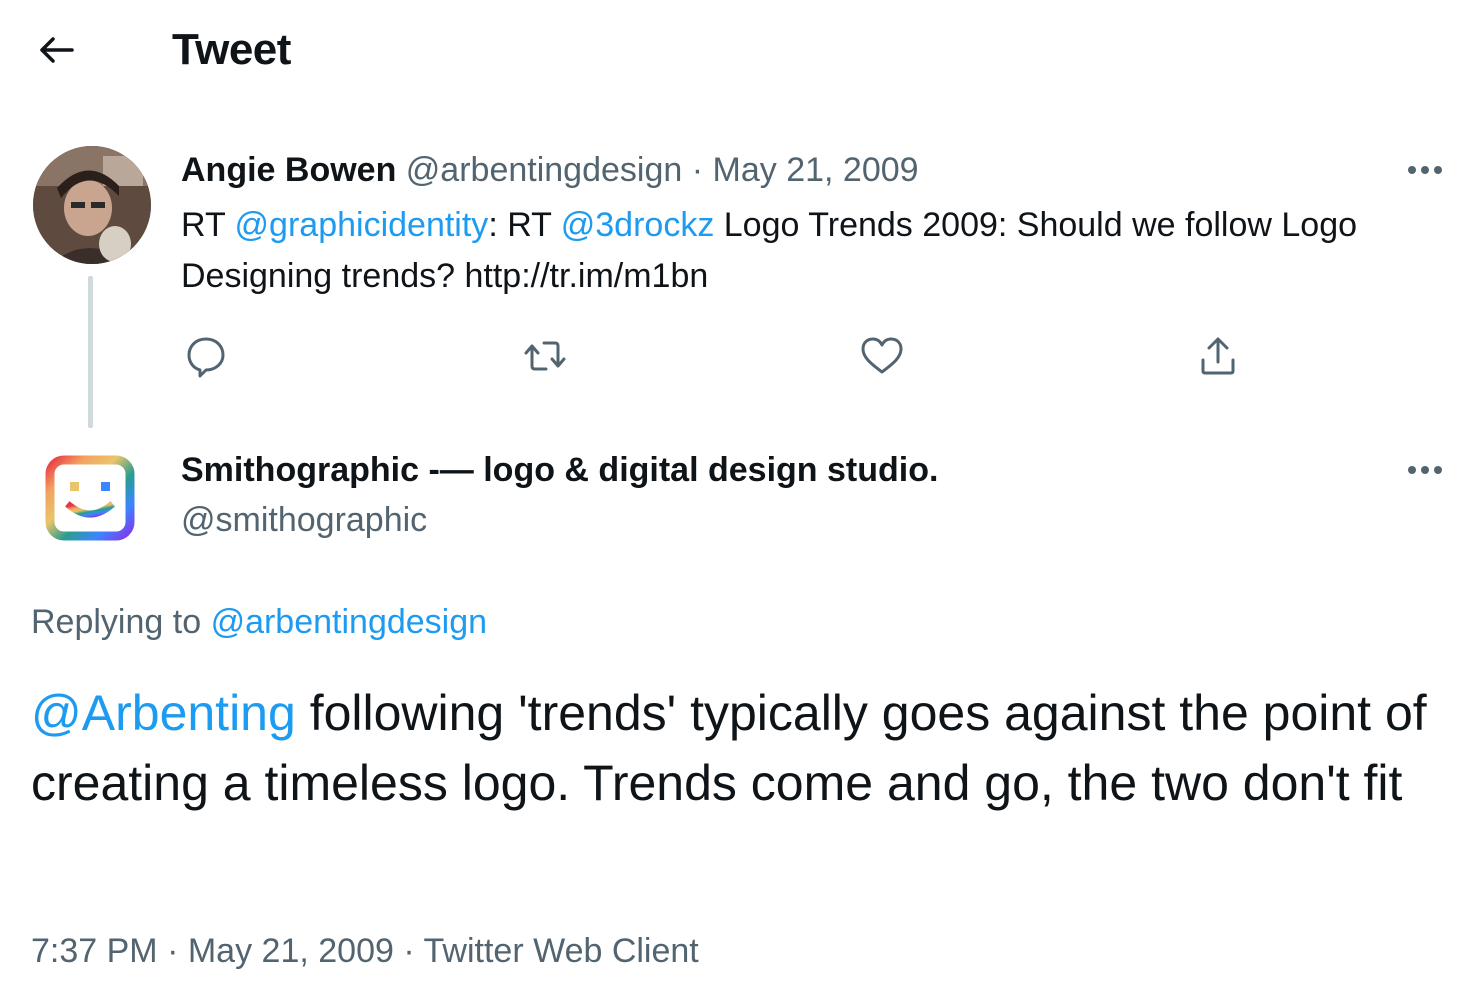 This screenshot has height=992, width=1482. What do you see at coordinates (90, 352) in the screenshot?
I see `thread-connector` at bounding box center [90, 352].